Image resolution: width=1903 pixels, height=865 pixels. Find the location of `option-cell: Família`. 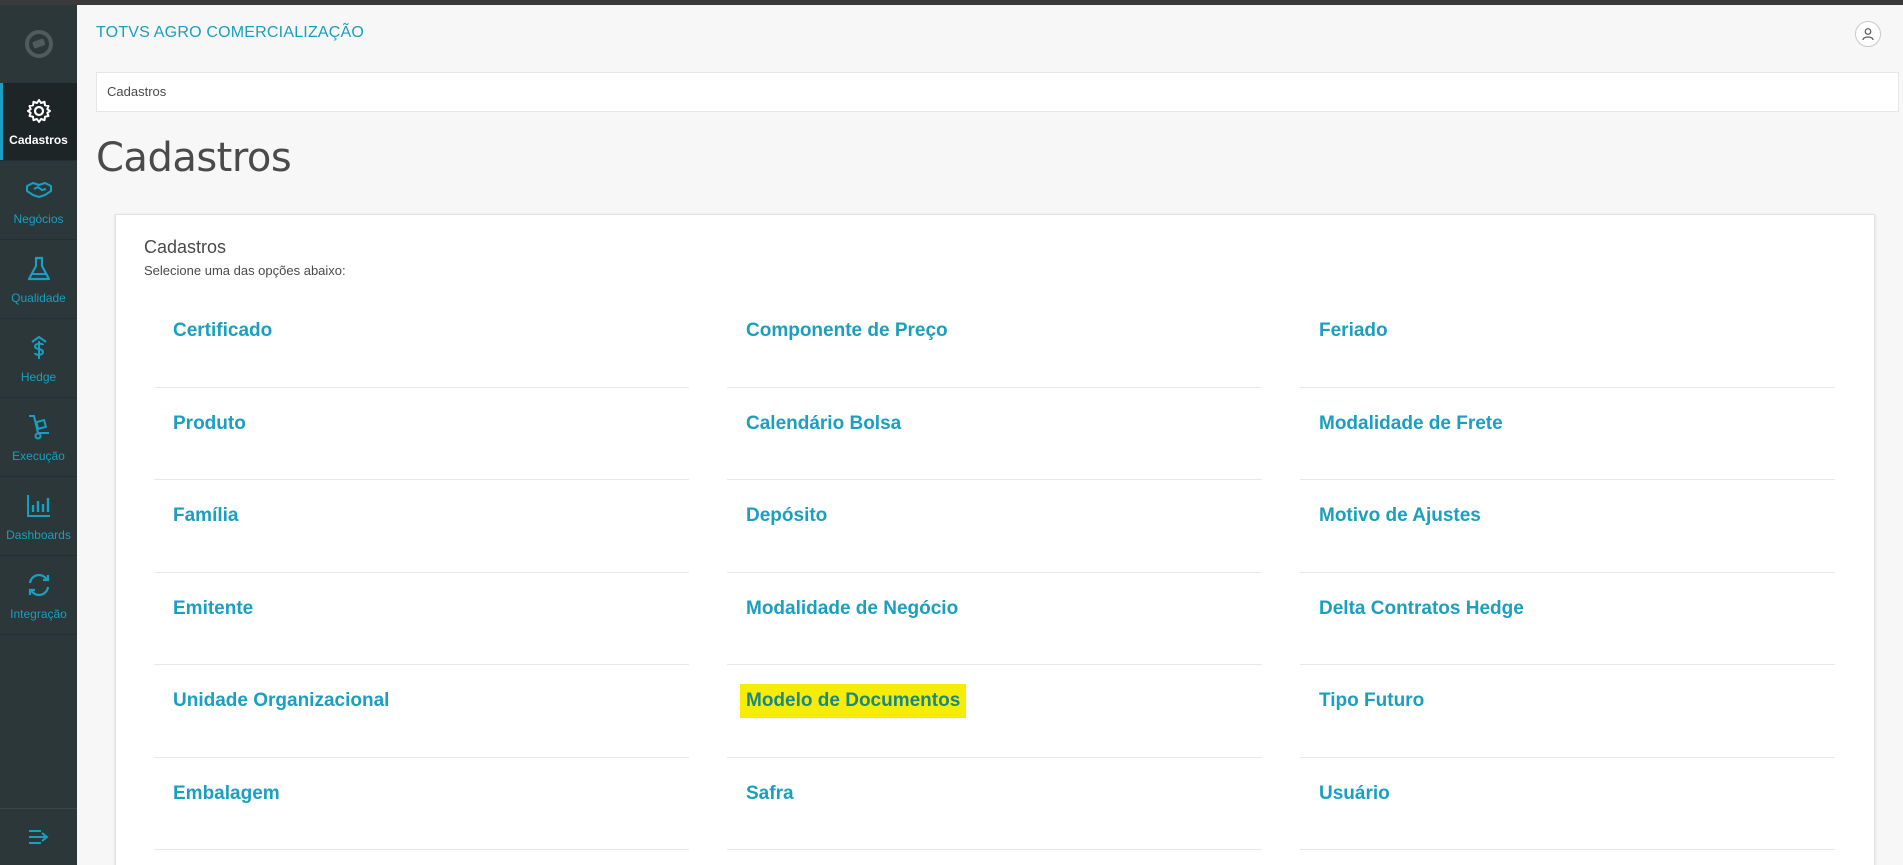

option-cell: Família is located at coordinates (421, 526).